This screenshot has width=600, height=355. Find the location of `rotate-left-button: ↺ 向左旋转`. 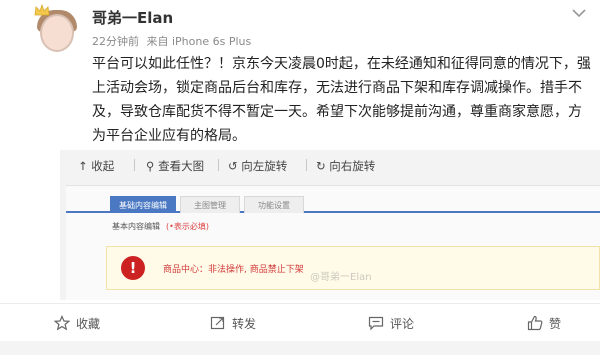

rotate-left-button: ↺ 向左旋转 is located at coordinates (257, 166).